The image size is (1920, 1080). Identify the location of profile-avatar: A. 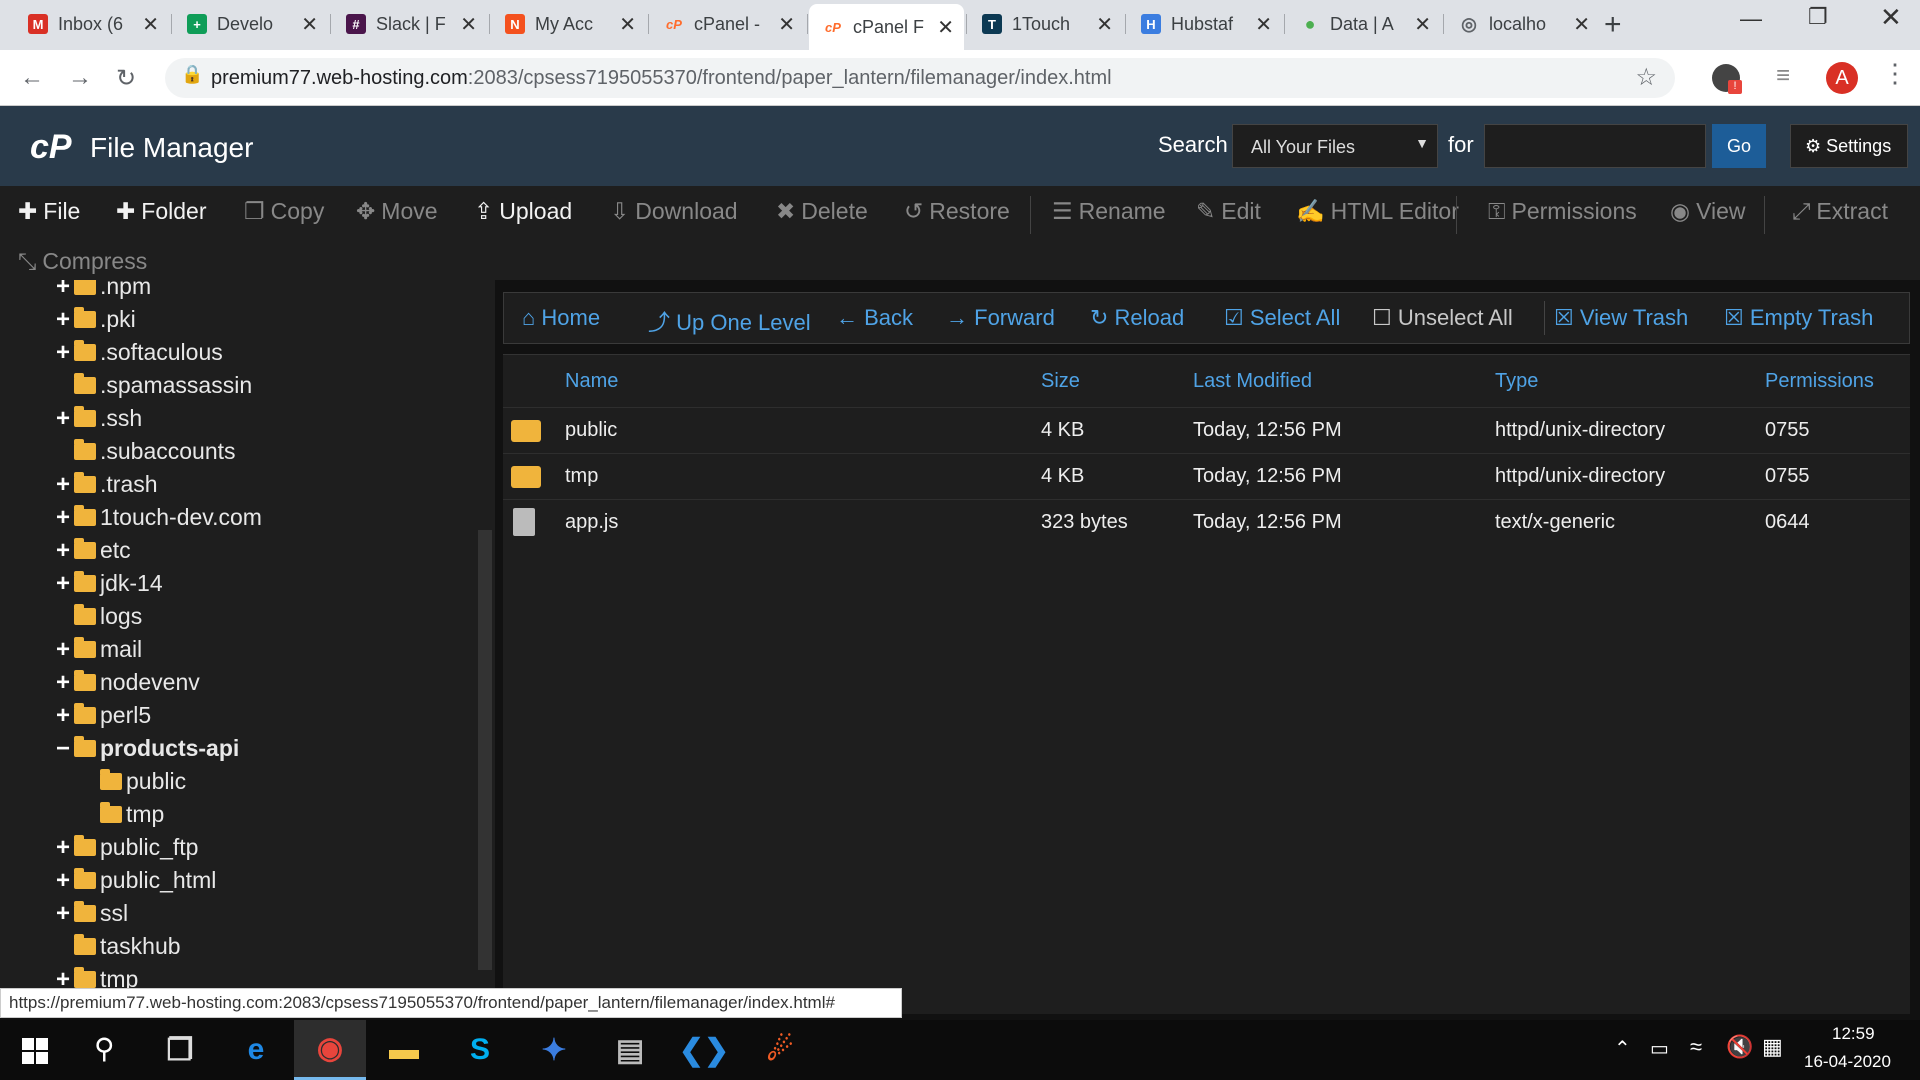
(1842, 78).